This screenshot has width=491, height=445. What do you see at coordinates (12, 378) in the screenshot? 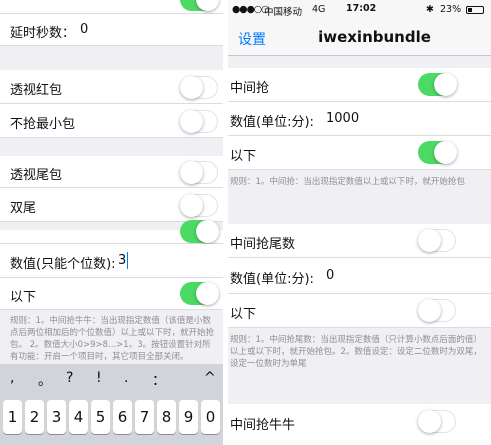
I see `punct-key: ,` at bounding box center [12, 378].